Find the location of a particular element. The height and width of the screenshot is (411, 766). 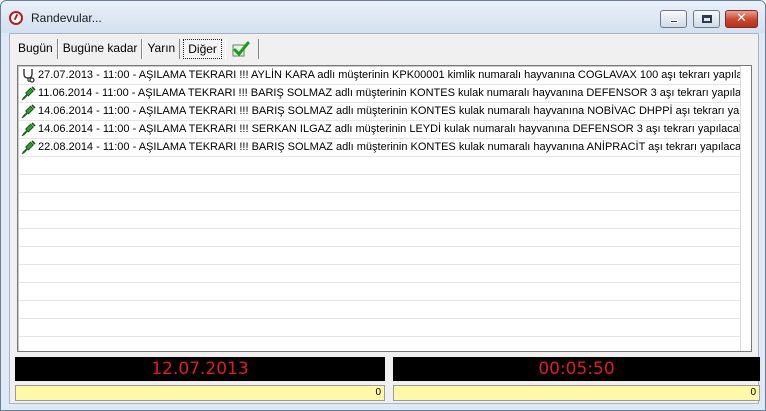

stethoscope-icon is located at coordinates (28, 75).